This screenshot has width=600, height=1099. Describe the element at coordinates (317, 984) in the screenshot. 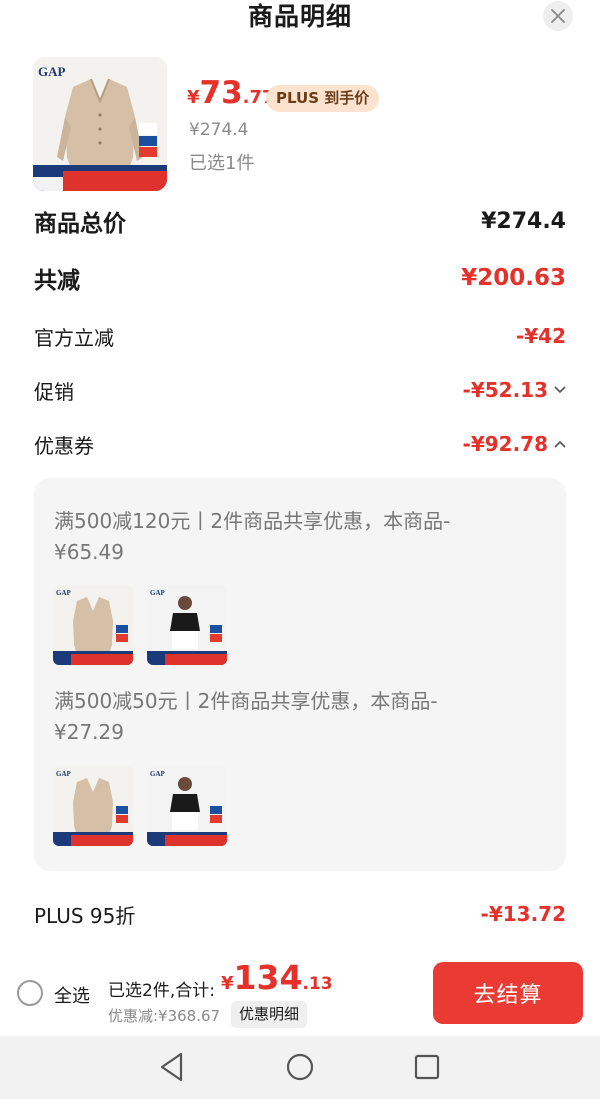

I see `total-decimal: .13` at that location.